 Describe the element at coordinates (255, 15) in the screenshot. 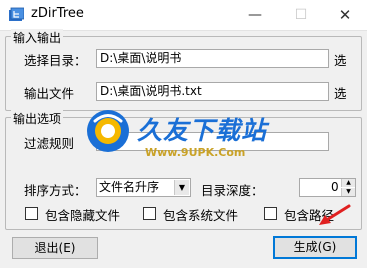

I see `minimize-button: —` at that location.